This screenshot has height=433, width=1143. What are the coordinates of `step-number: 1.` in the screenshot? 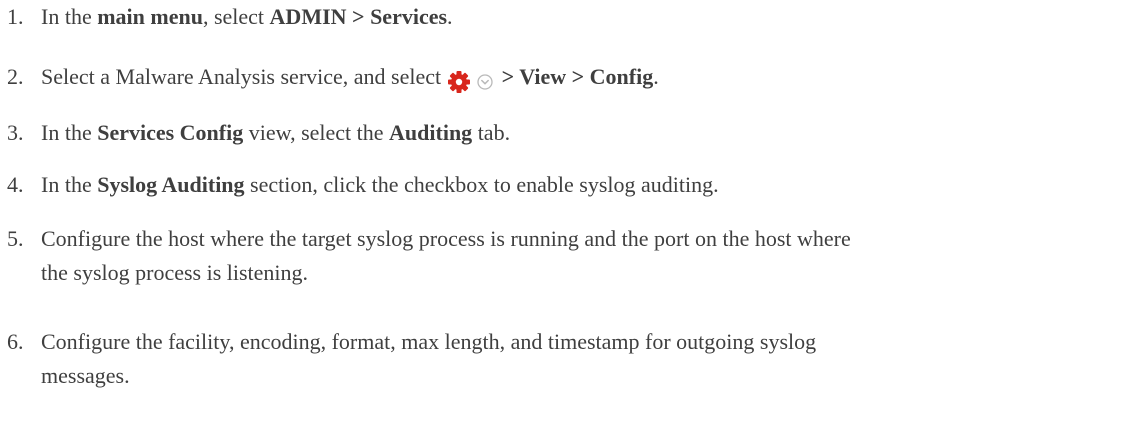 It's located at (15, 16).